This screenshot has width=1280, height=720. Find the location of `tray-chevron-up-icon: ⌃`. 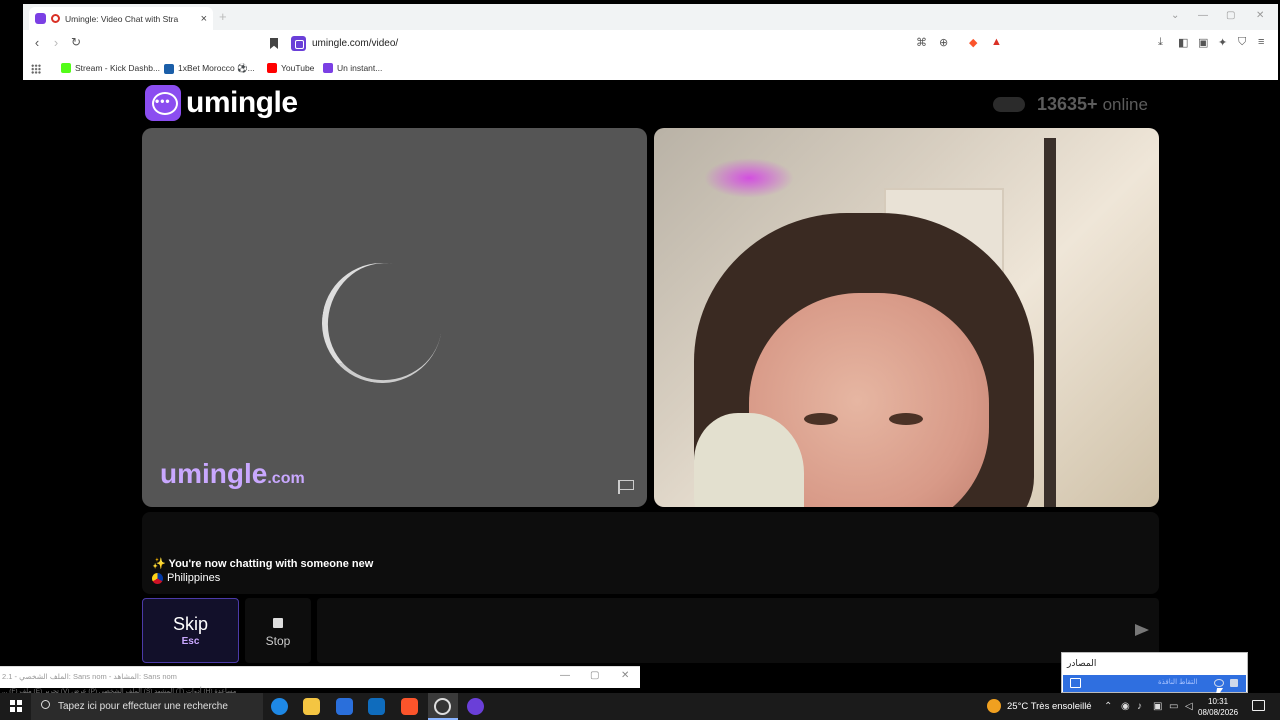

tray-chevron-up-icon: ⌃ is located at coordinates (1108, 706).